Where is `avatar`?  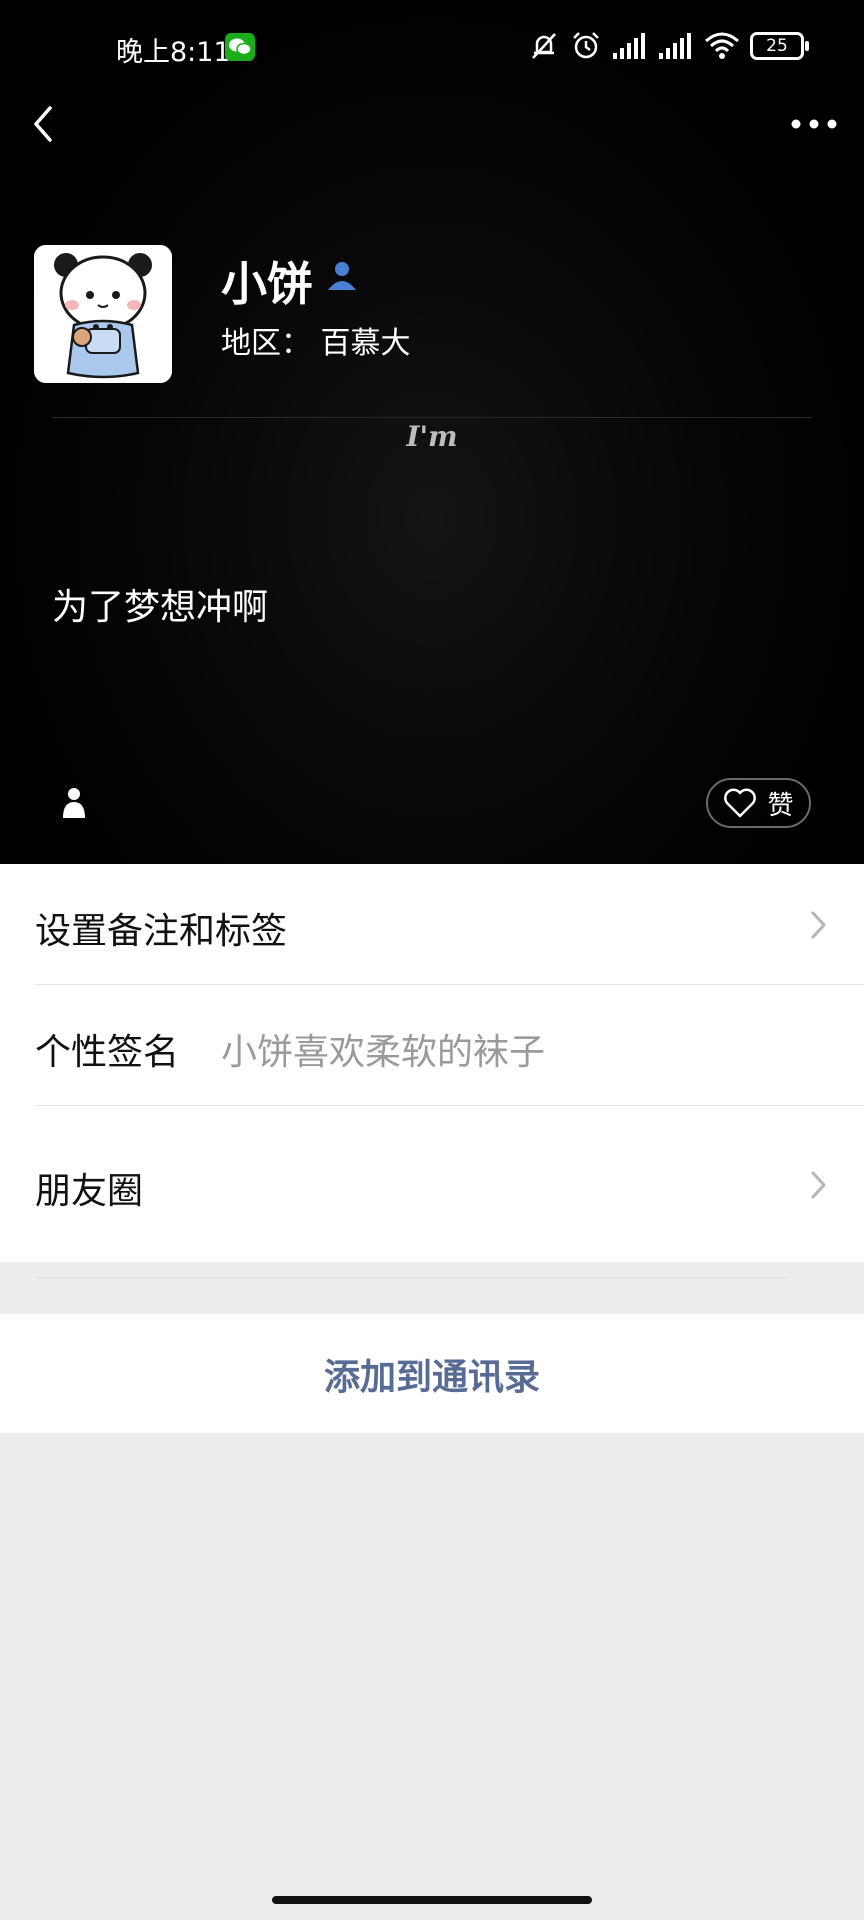 avatar is located at coordinates (103, 314).